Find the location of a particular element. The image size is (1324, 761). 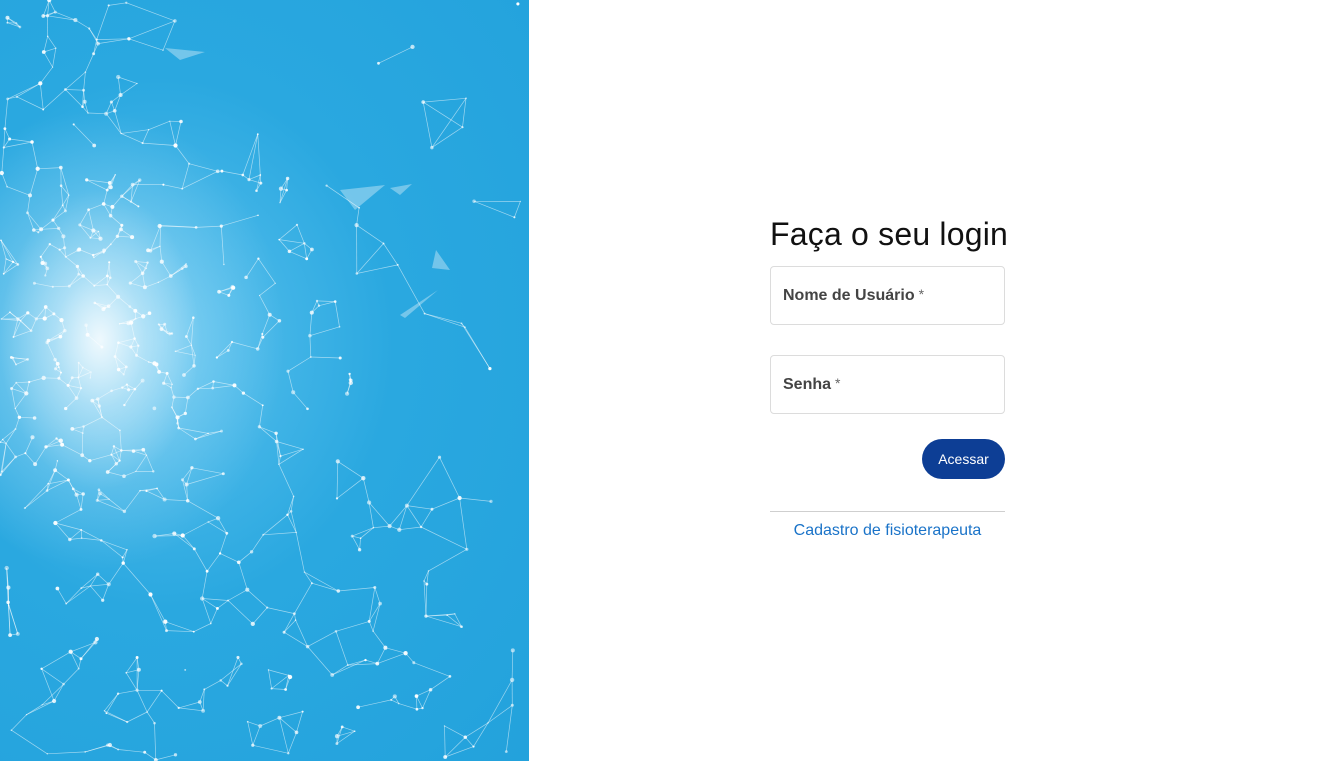

username-label: Nome de Usuário is located at coordinates (849, 295).